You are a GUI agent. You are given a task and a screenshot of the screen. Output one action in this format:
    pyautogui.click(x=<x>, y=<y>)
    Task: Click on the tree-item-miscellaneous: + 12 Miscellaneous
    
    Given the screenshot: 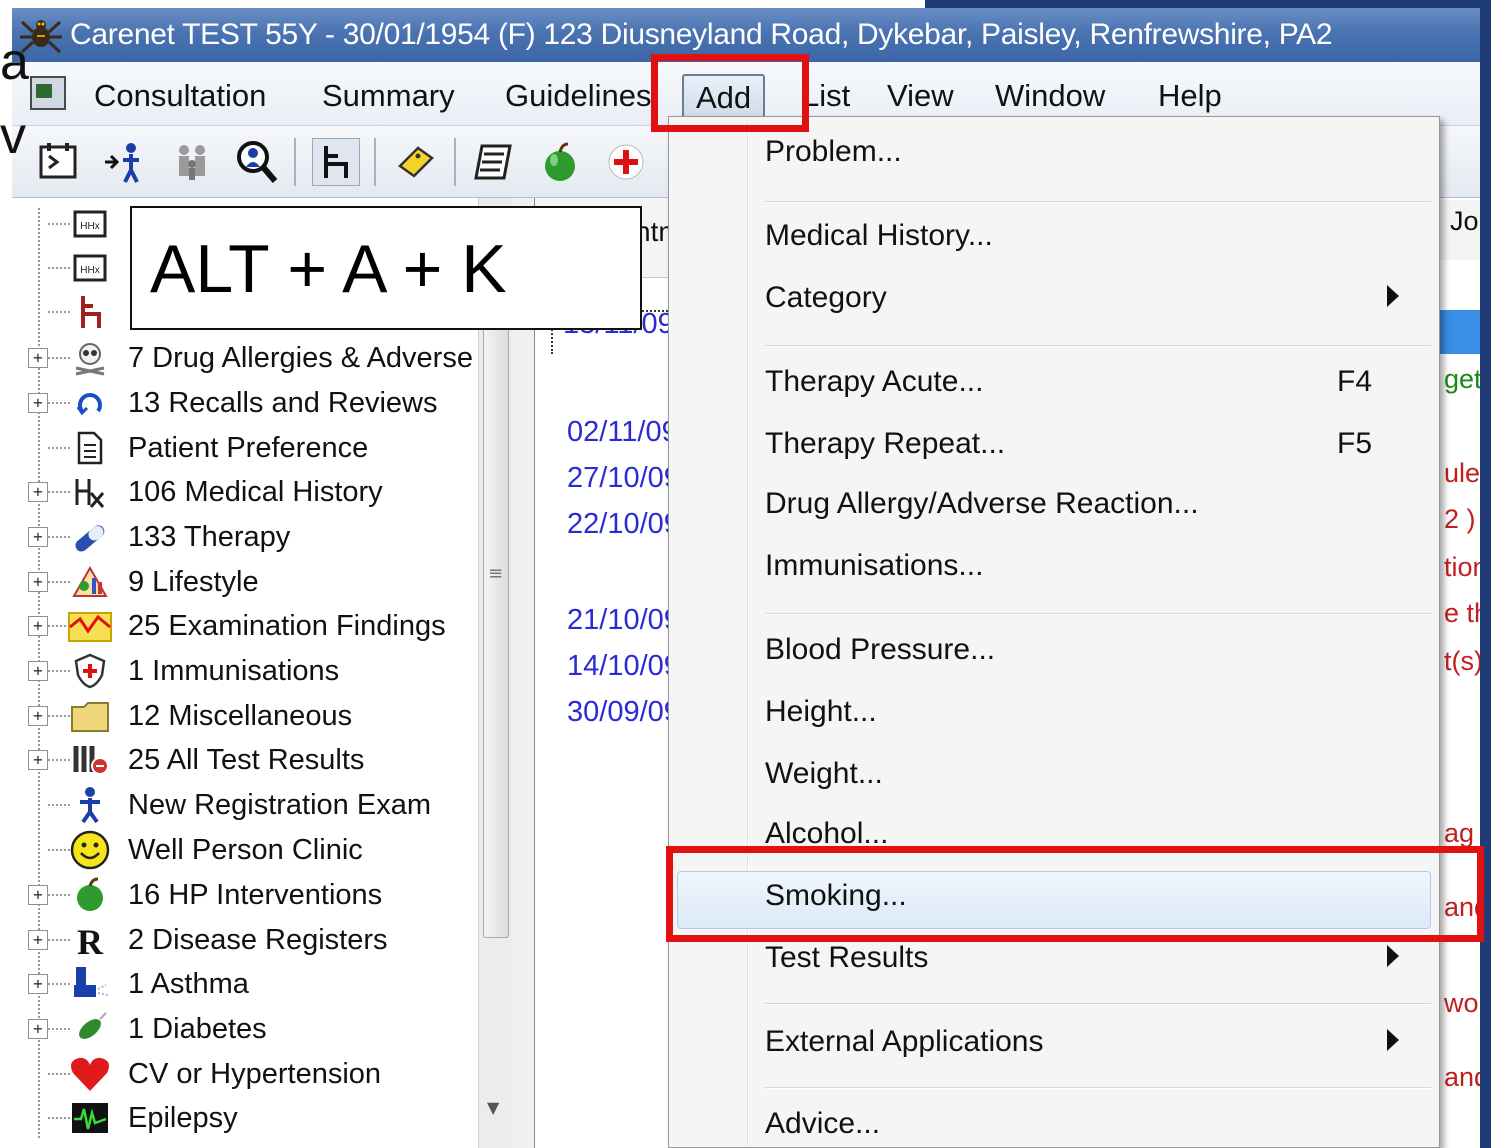 What is the action you would take?
    pyautogui.click(x=247, y=716)
    